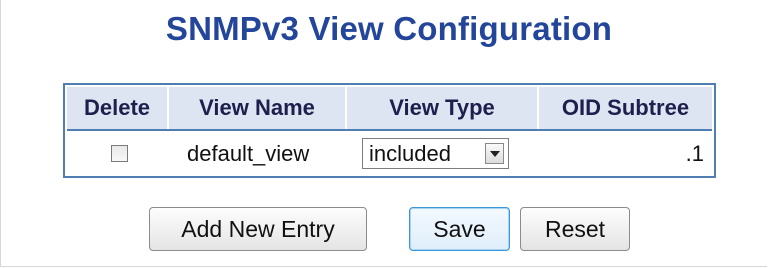 The width and height of the screenshot is (768, 268). What do you see at coordinates (117, 107) in the screenshot?
I see `header-delete: Delete` at bounding box center [117, 107].